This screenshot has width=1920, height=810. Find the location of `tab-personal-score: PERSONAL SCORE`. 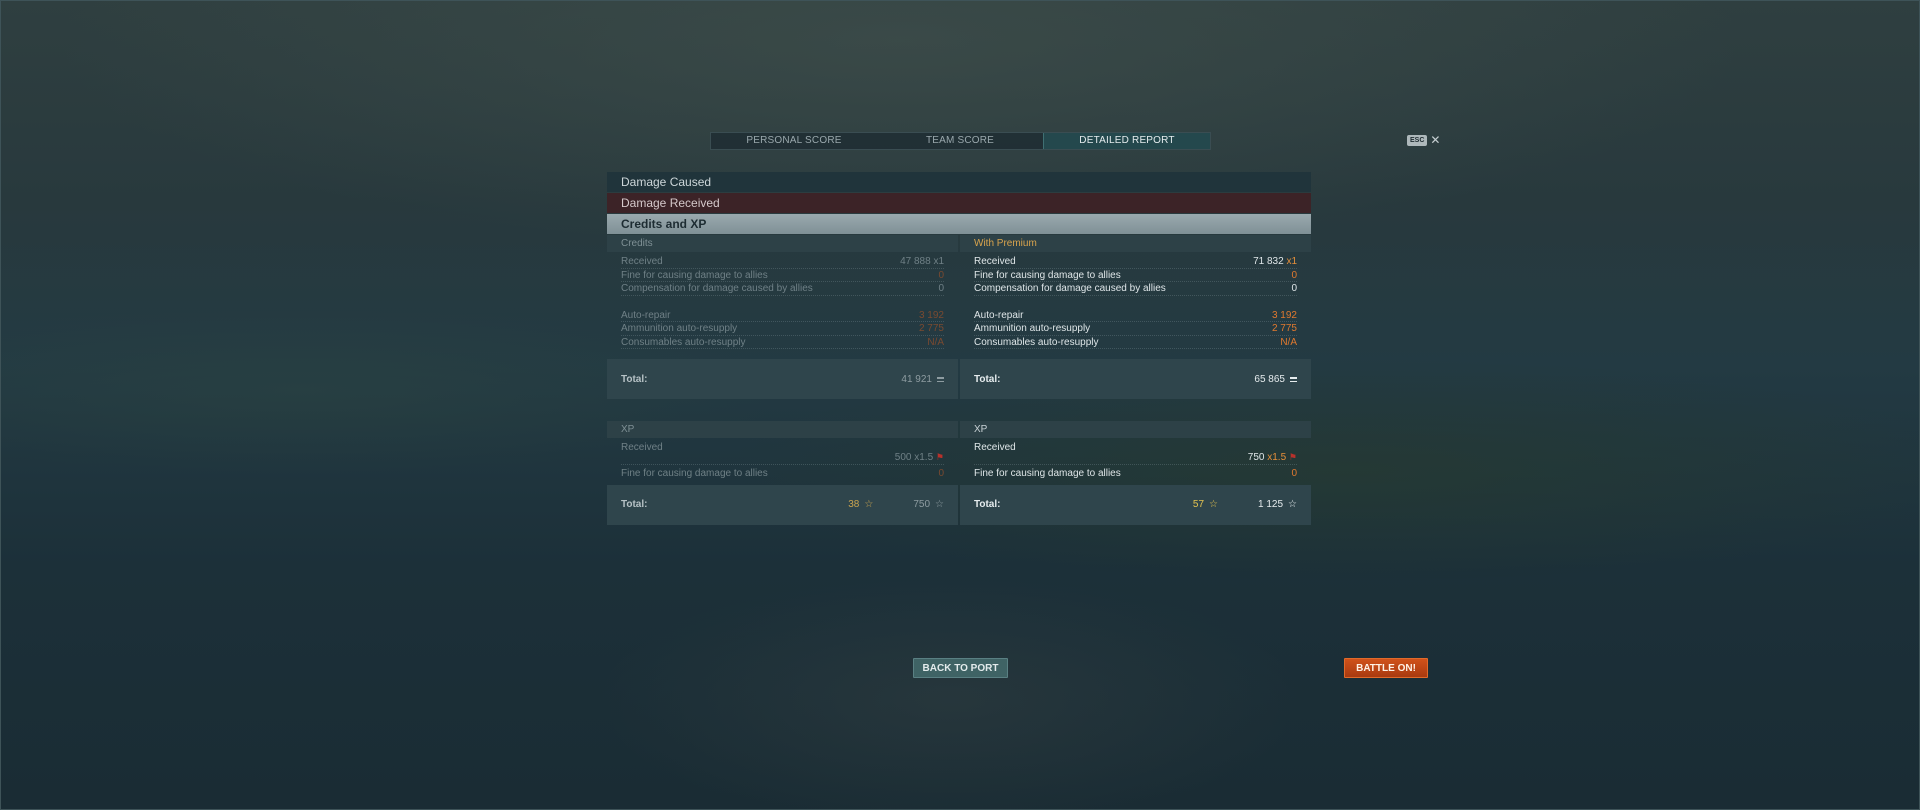

tab-personal-score: PERSONAL SCORE is located at coordinates (794, 141).